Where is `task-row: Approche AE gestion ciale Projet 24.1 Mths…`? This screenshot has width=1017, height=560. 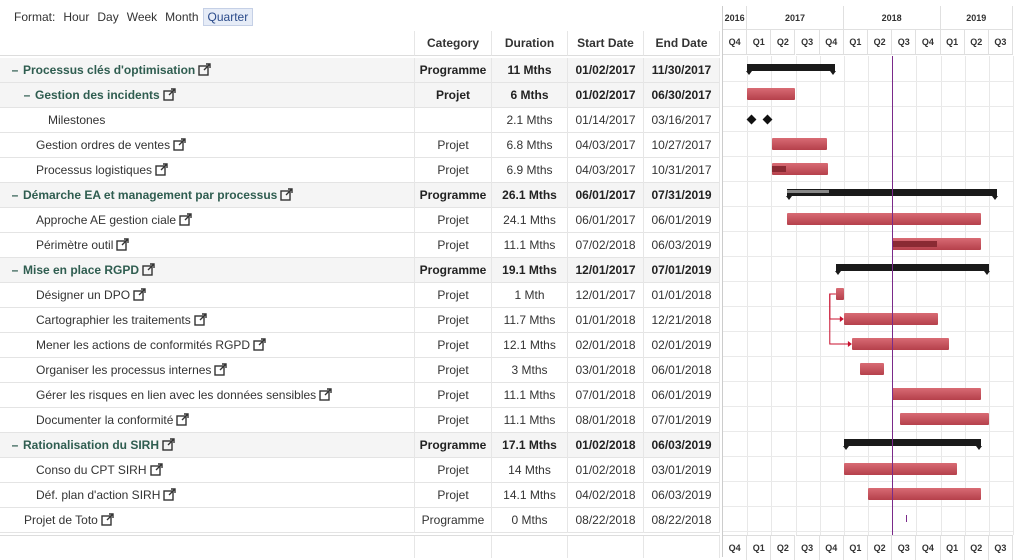
task-row: Approche AE gestion ciale Projet 24.1 Mths… is located at coordinates (360, 220).